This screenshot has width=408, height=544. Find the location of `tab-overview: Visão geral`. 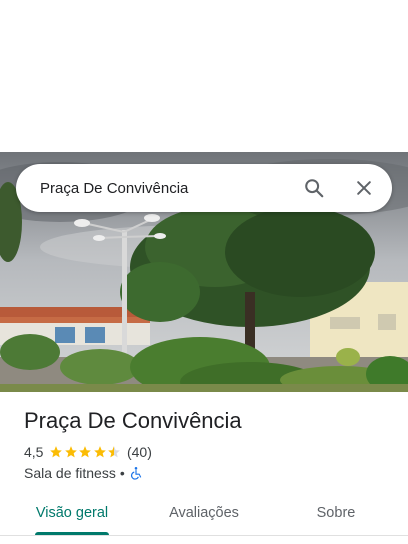

tab-overview: Visão geral is located at coordinates (72, 513).